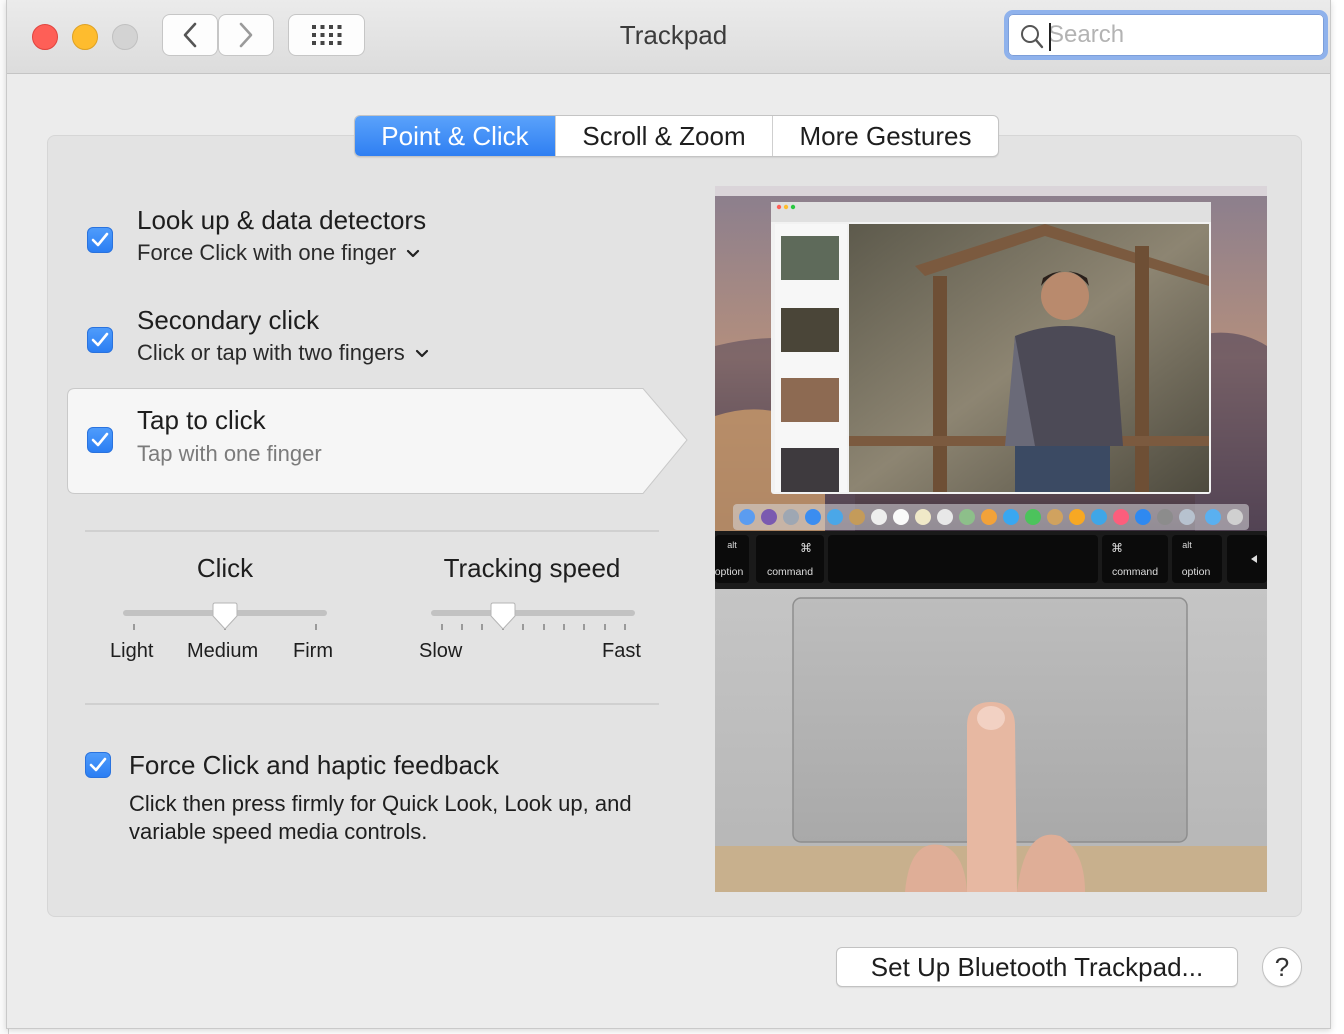 The image size is (1344, 1034). What do you see at coordinates (225, 568) in the screenshot?
I see `click-slider-label: Click` at bounding box center [225, 568].